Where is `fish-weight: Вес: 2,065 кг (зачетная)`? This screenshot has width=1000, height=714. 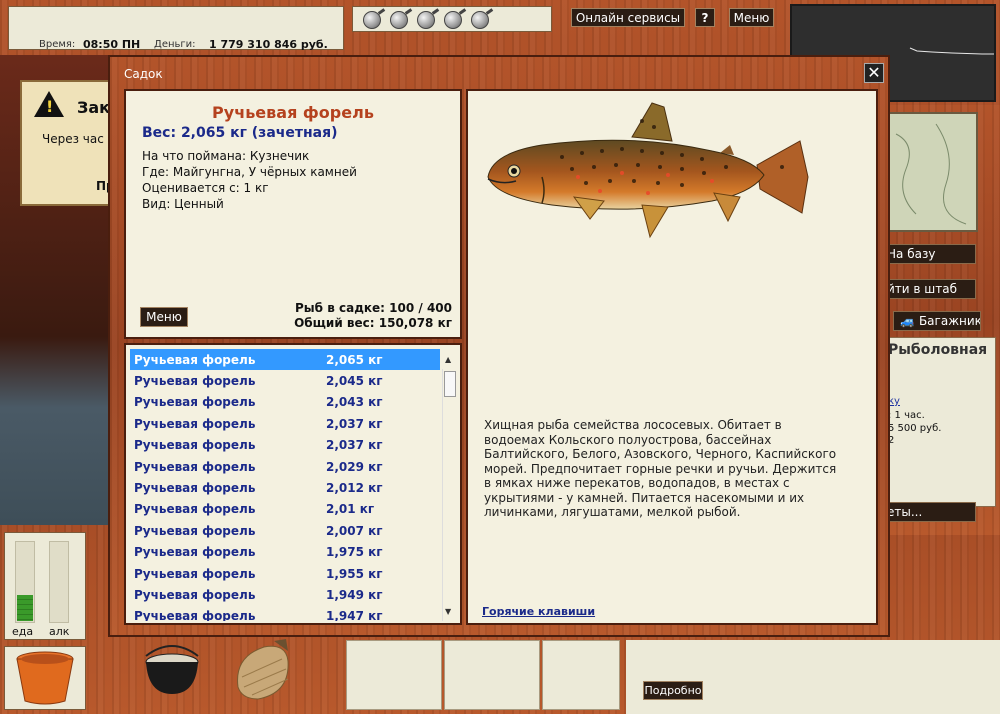 fish-weight: Вес: 2,065 кг (зачетная) is located at coordinates (240, 133).